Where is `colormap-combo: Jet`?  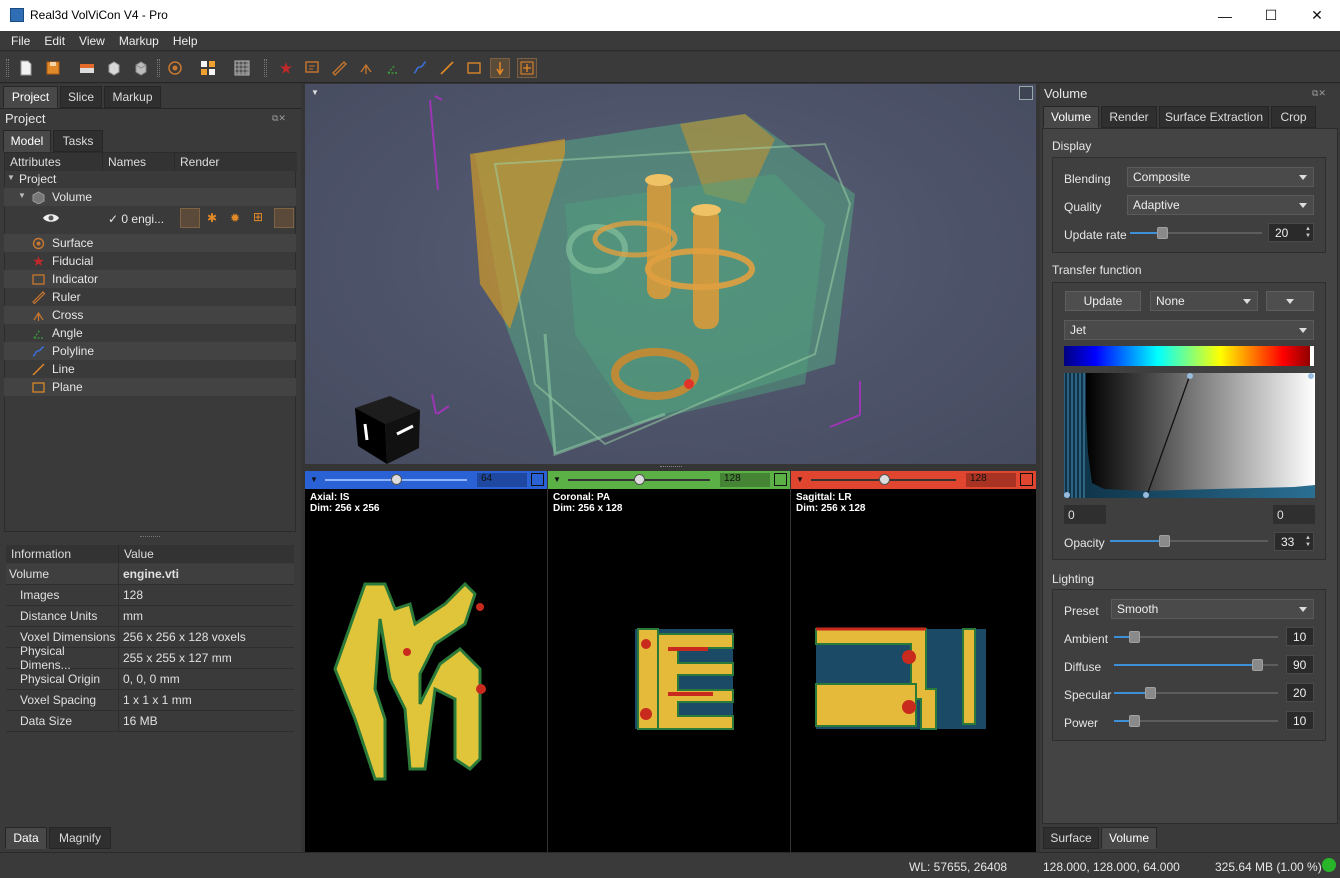 colormap-combo: Jet is located at coordinates (1189, 330).